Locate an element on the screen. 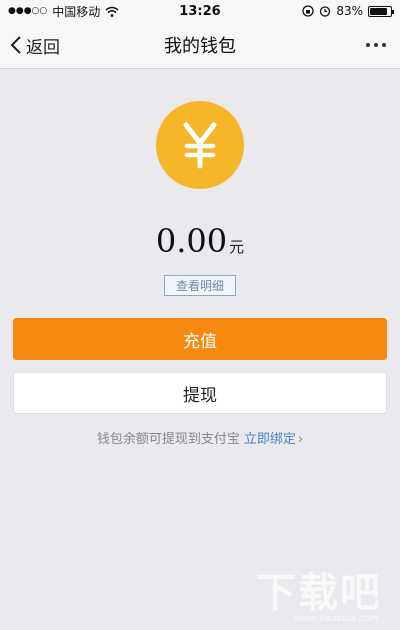  bind-now-link: 立即绑定 is located at coordinates (270, 439).